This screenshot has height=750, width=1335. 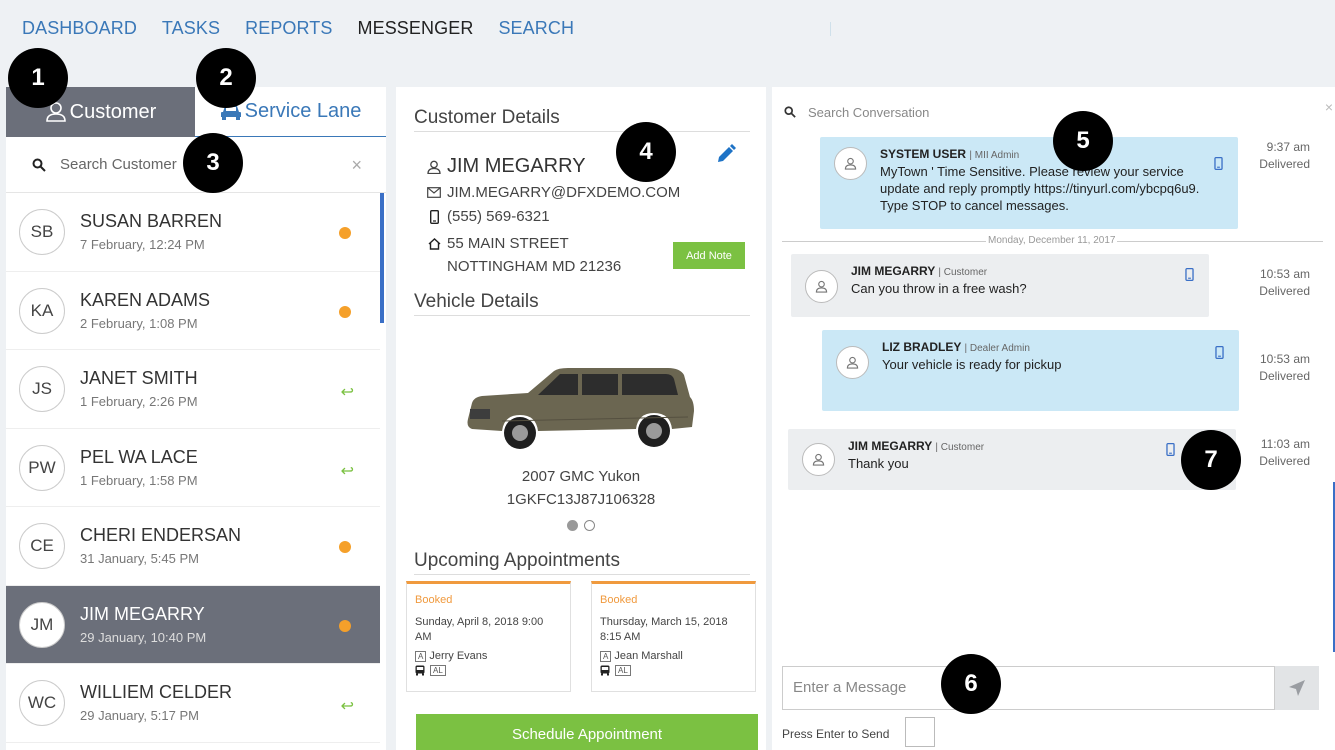 I want to click on customer-date: 7 February, 12:24 PM, so click(x=142, y=244).